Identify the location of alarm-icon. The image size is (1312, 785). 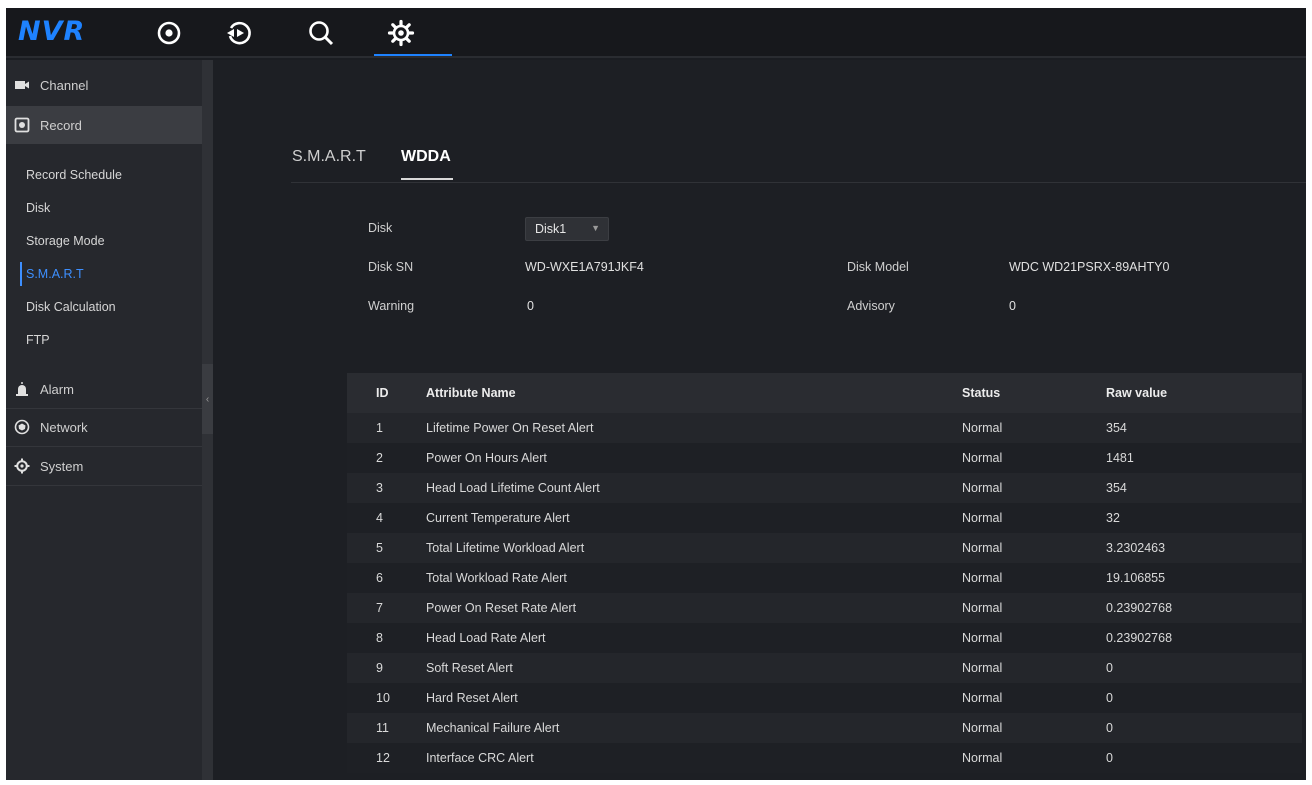
(22, 389).